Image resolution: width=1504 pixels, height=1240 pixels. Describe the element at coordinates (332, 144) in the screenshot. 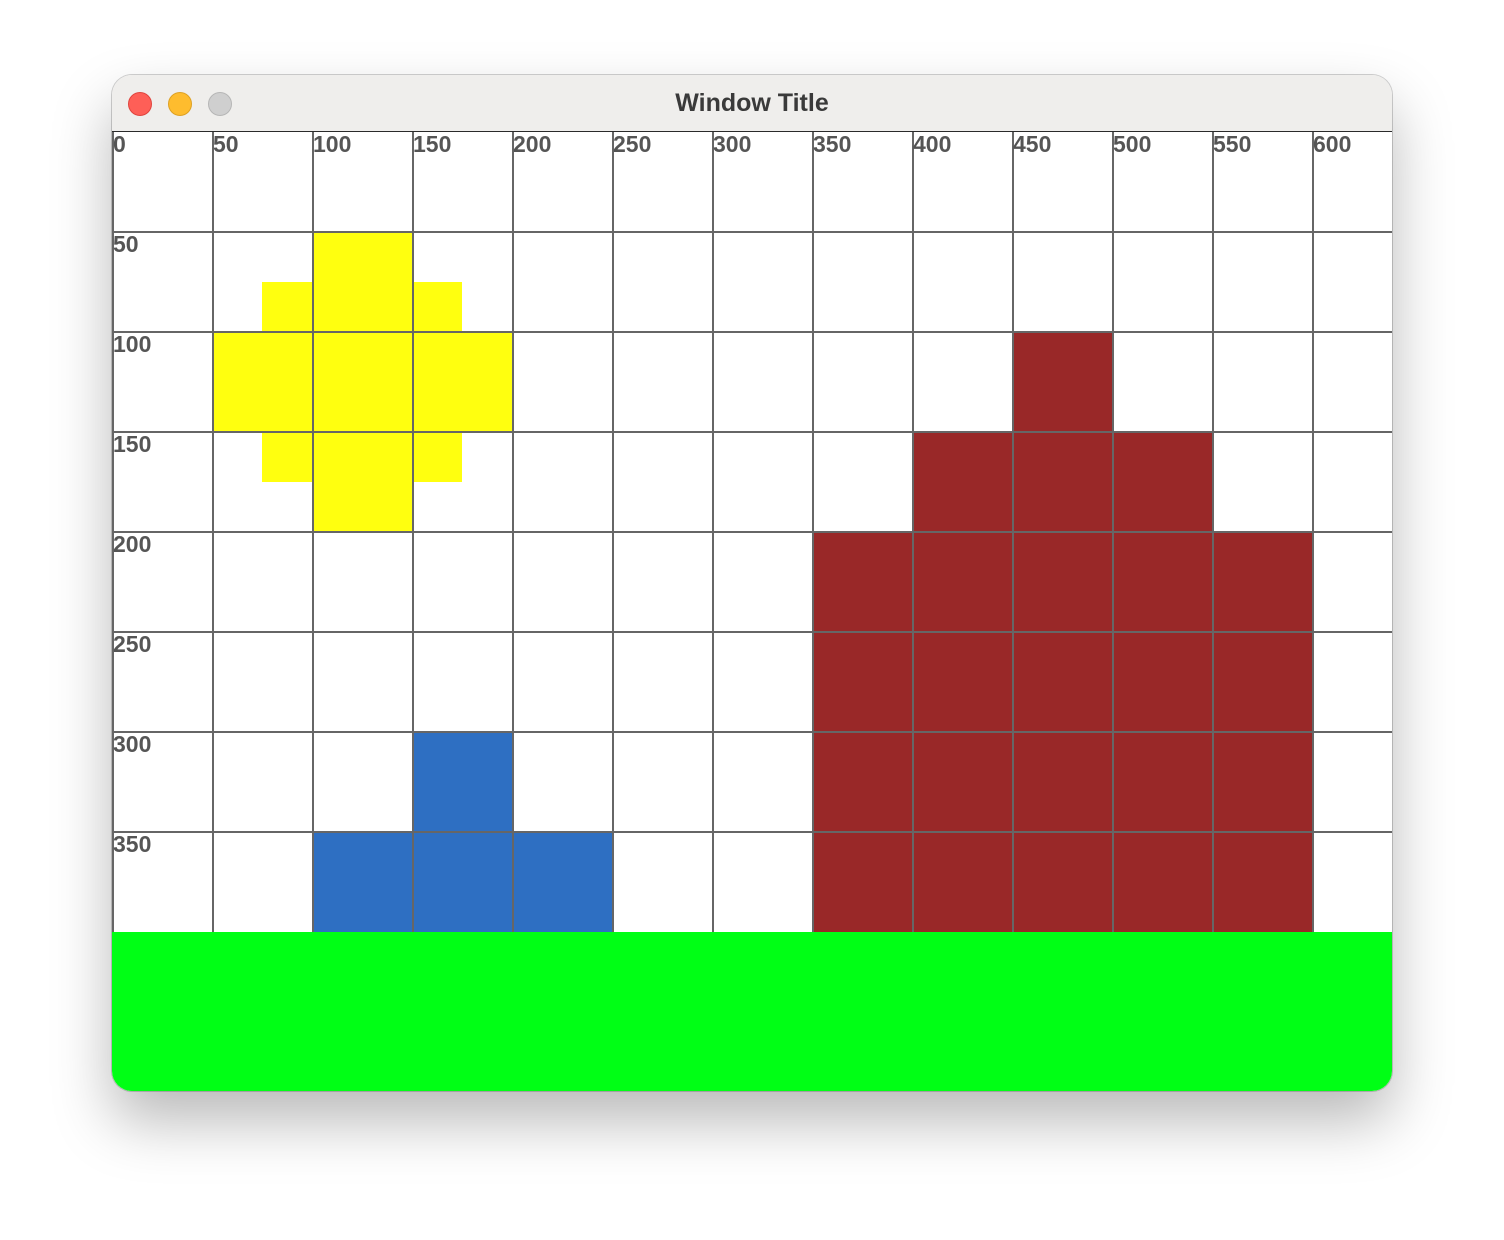

I see `x-tick-label: 100` at that location.